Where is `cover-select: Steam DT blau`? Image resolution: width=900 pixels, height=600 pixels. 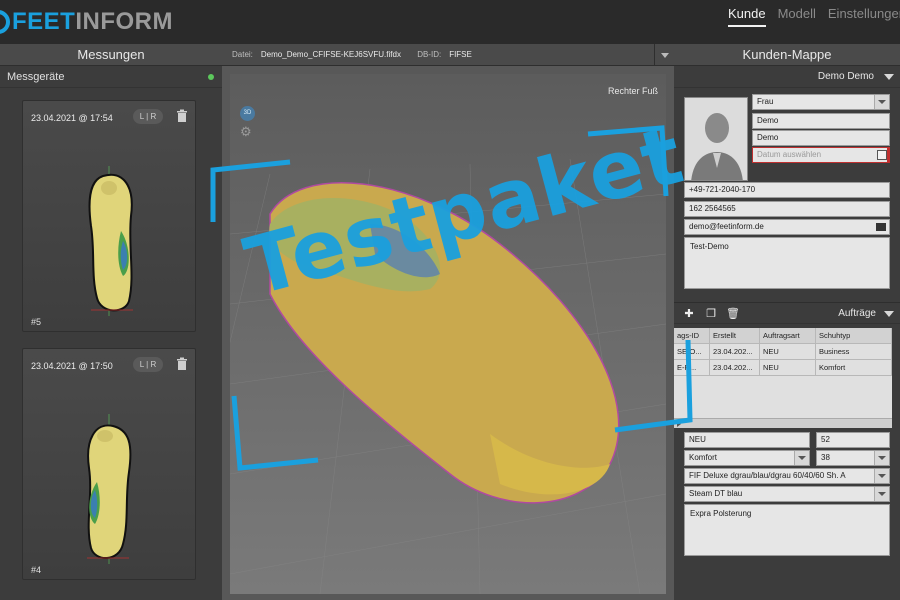
cover-select: Steam DT blau is located at coordinates (787, 494).